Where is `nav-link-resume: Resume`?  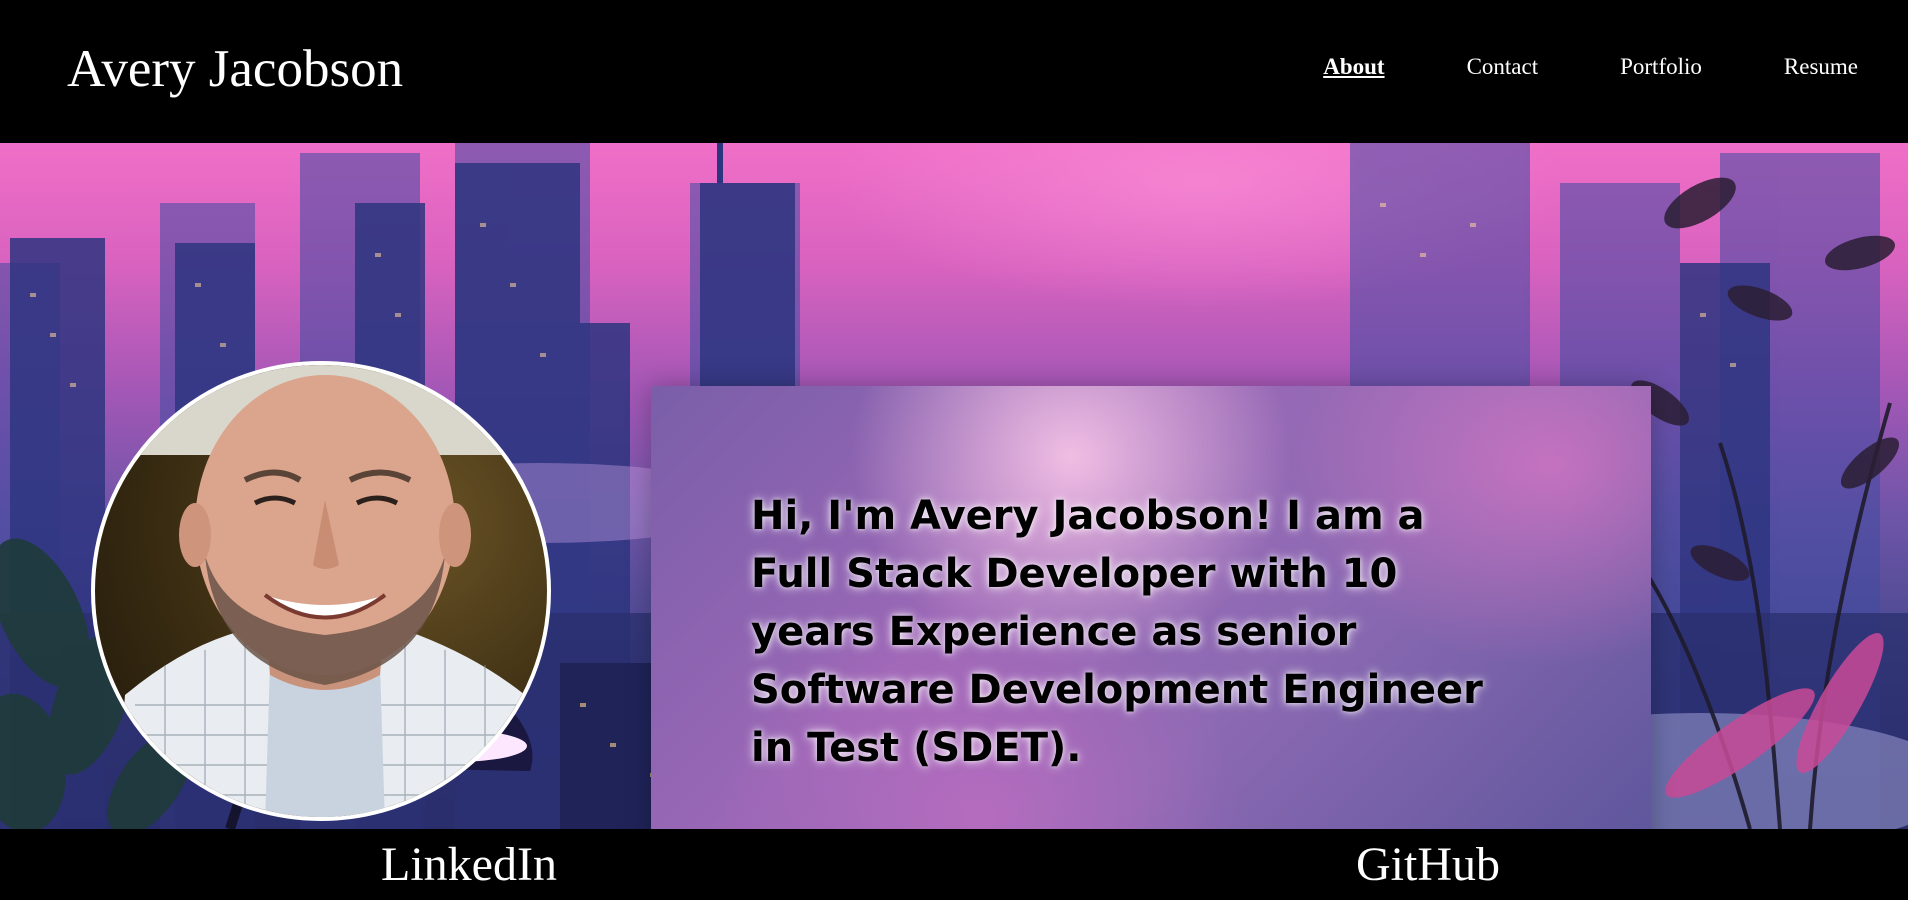
nav-link-resume: Resume is located at coordinates (1821, 67).